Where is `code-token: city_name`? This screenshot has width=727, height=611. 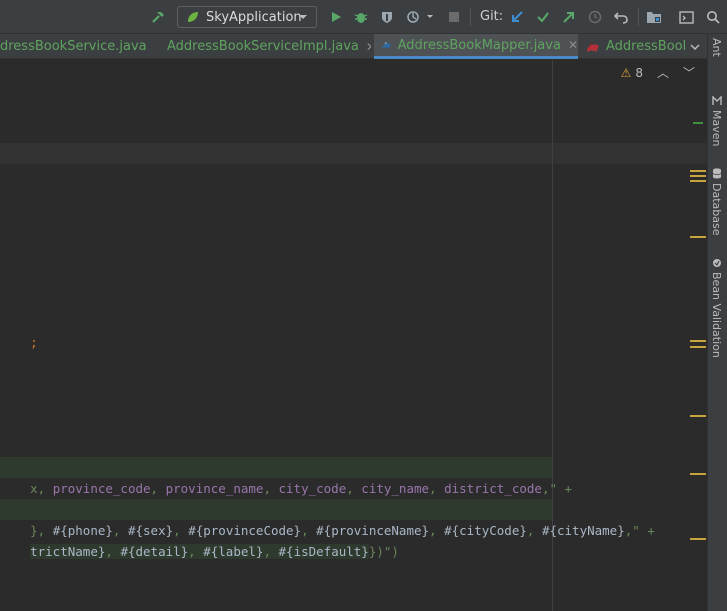 code-token: city_name is located at coordinates (395, 488).